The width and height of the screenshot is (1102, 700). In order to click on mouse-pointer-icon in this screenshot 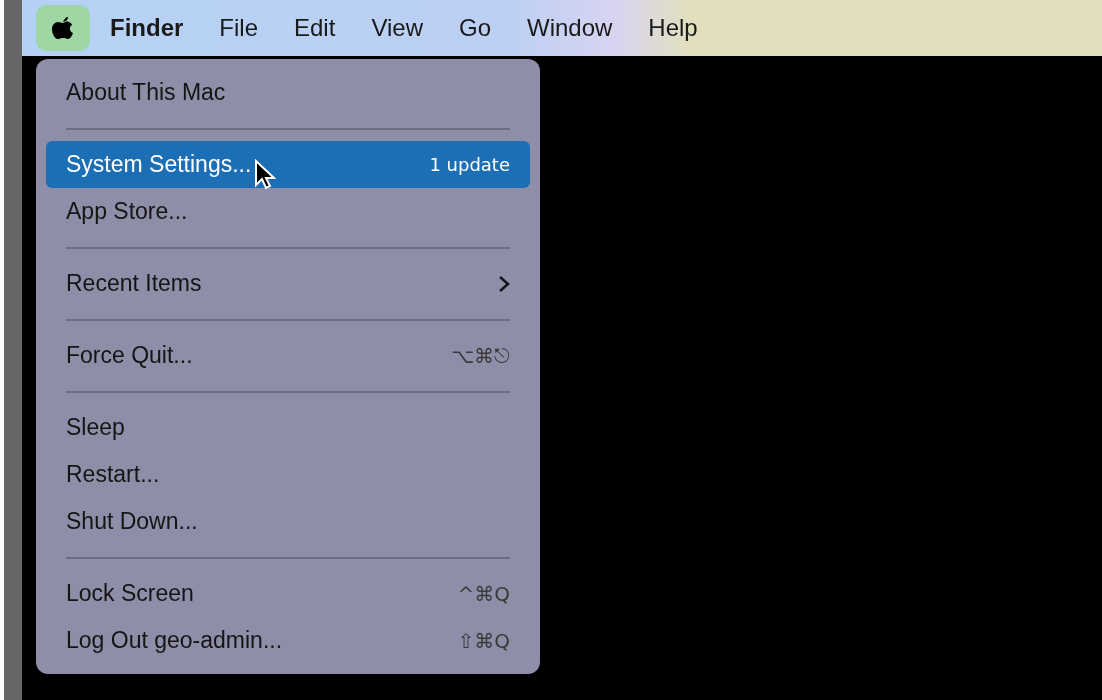, I will do `click(265, 175)`.